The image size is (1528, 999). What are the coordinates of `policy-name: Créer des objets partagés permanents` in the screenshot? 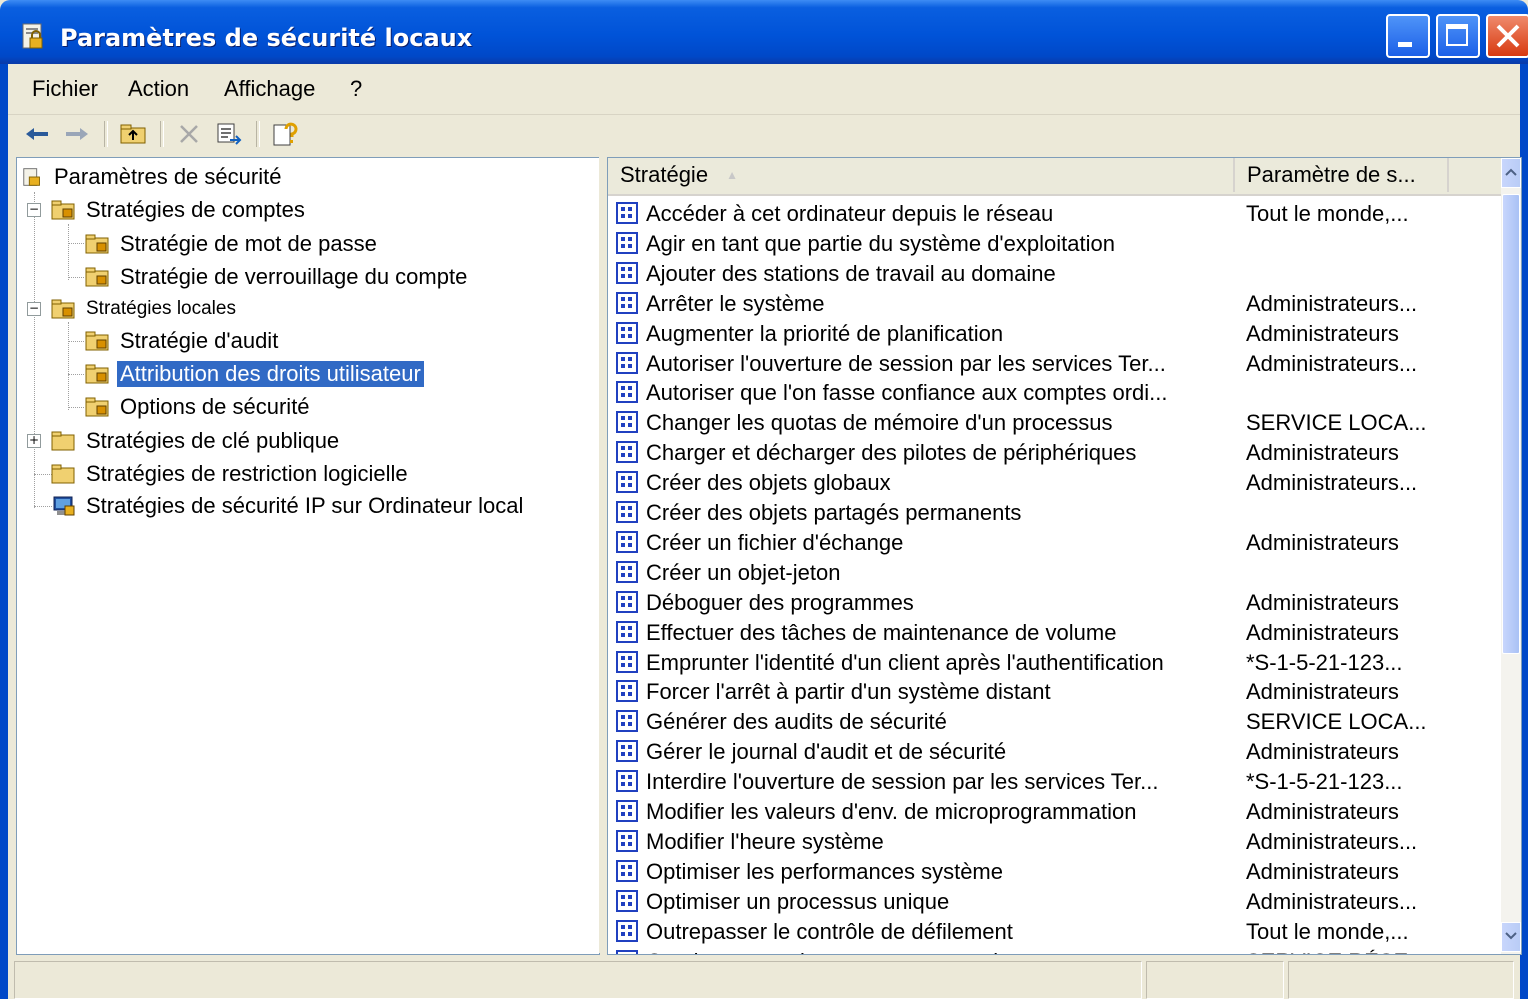 It's located at (834, 512).